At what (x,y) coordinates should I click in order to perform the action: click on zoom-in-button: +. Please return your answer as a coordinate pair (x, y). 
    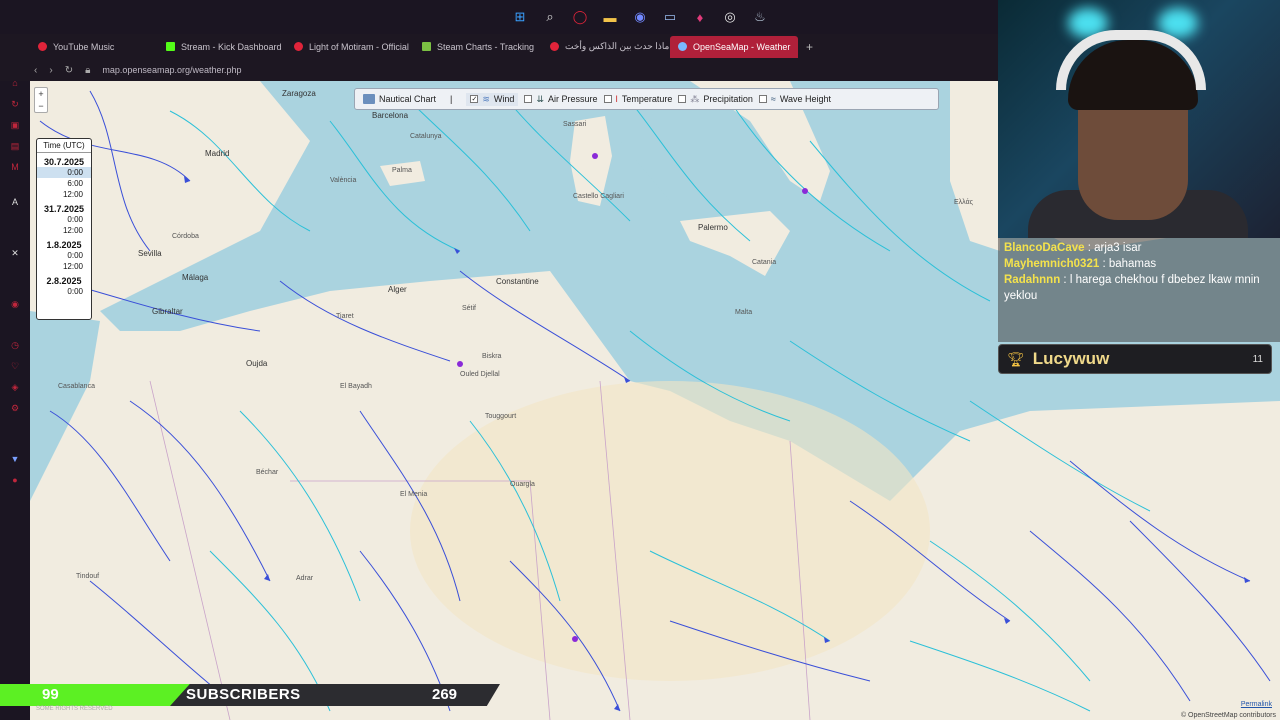
    Looking at the image, I should click on (40, 94).